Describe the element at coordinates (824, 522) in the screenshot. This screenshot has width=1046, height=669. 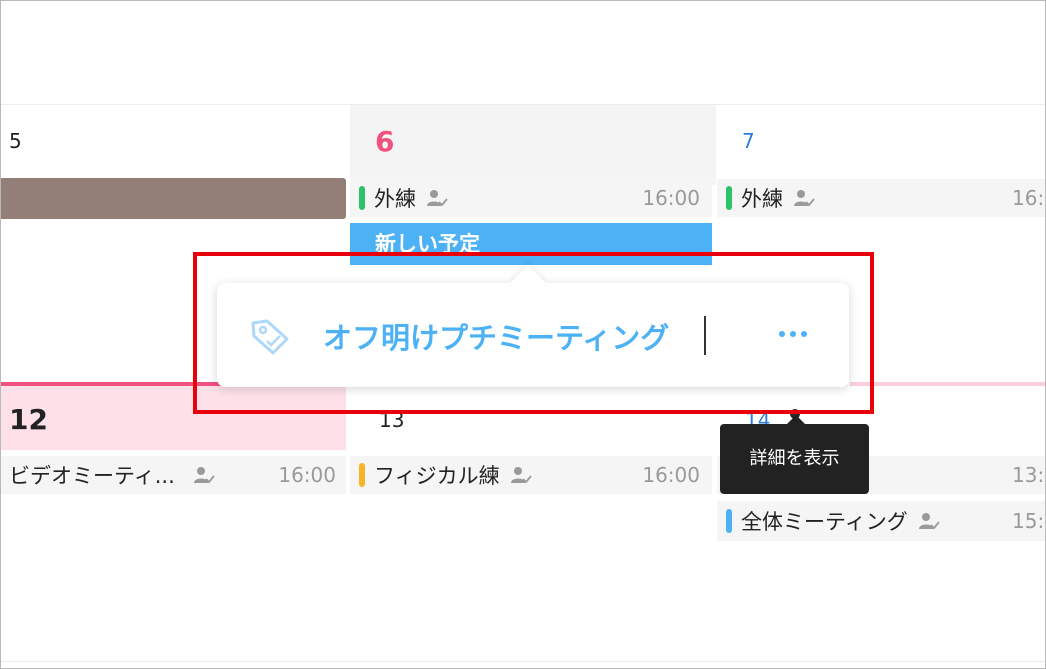
I see `event-title: 全体ミーティング` at that location.